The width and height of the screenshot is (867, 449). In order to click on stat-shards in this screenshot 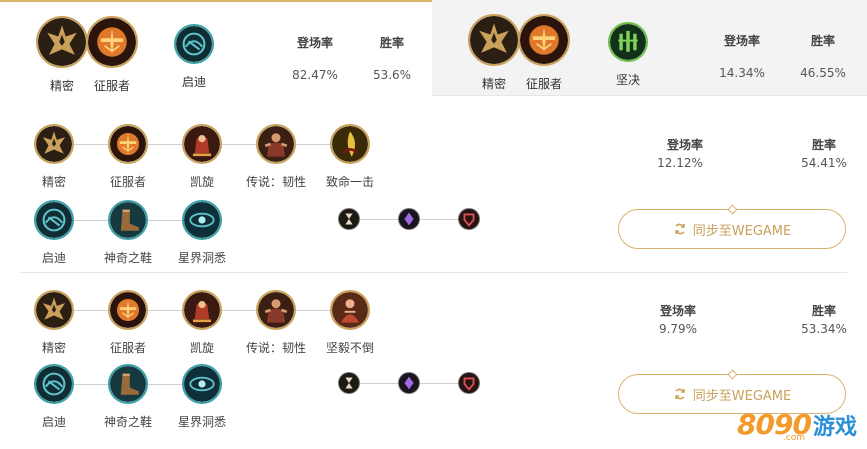, I will do `click(410, 220)`.